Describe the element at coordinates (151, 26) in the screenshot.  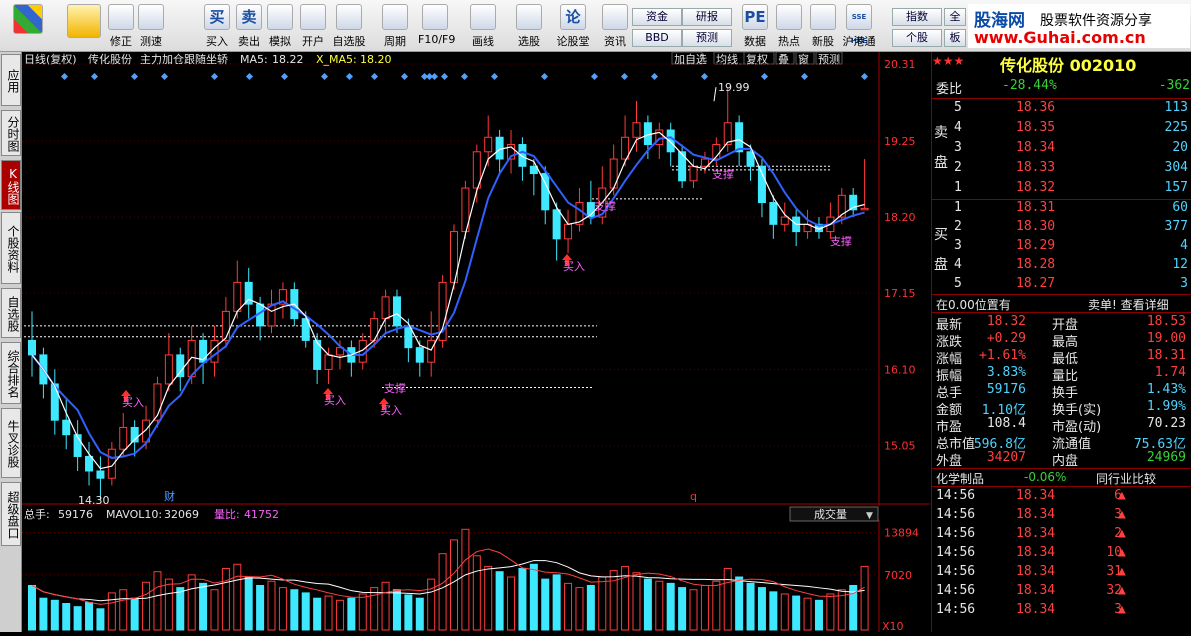
I see `speed-button: 测速` at that location.